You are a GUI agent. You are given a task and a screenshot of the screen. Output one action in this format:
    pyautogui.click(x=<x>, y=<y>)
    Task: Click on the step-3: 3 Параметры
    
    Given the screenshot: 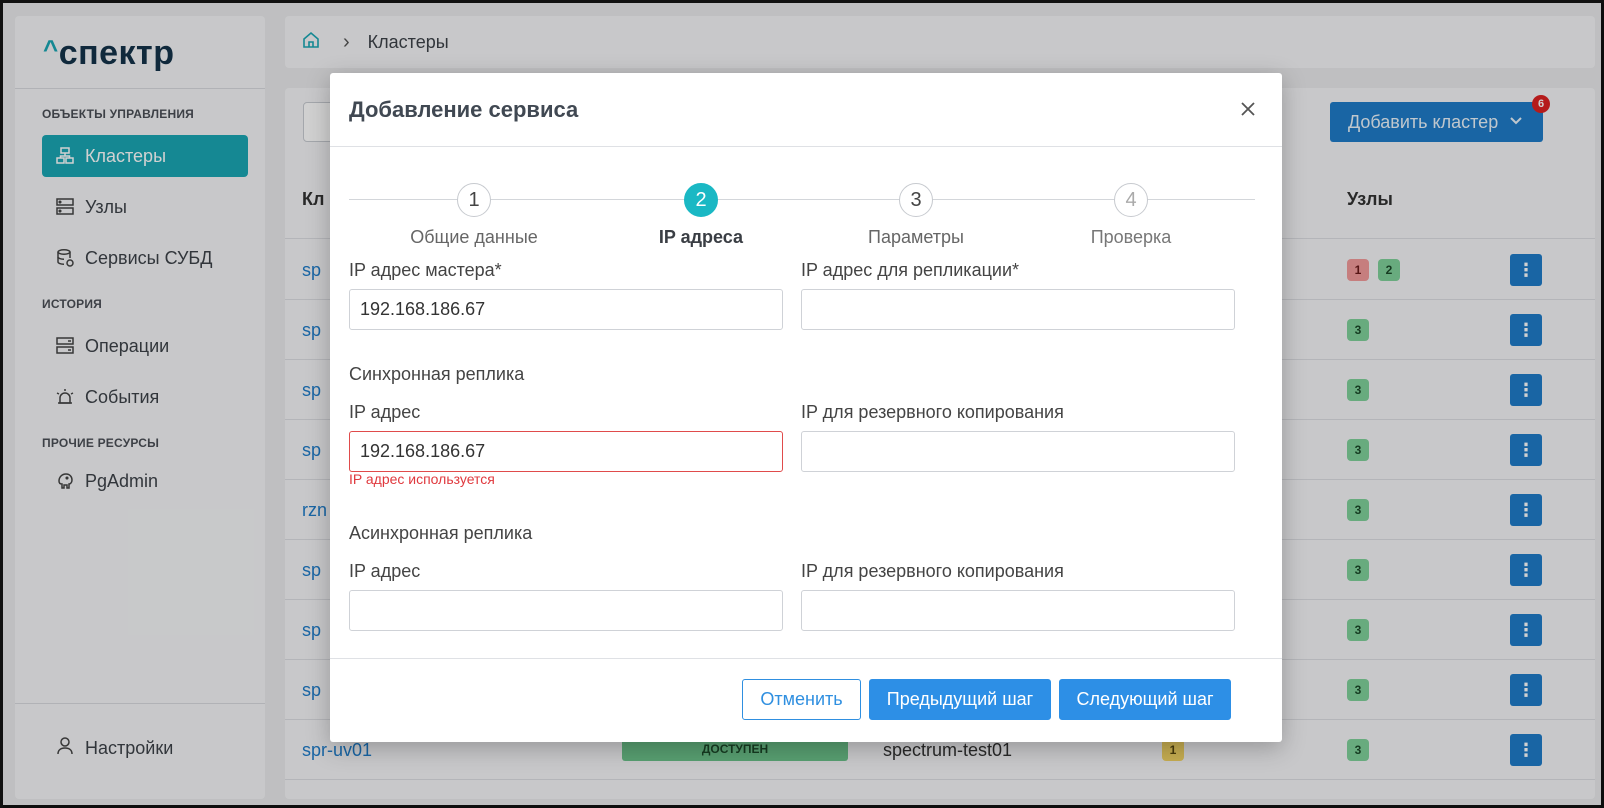 What is the action you would take?
    pyautogui.click(x=916, y=215)
    